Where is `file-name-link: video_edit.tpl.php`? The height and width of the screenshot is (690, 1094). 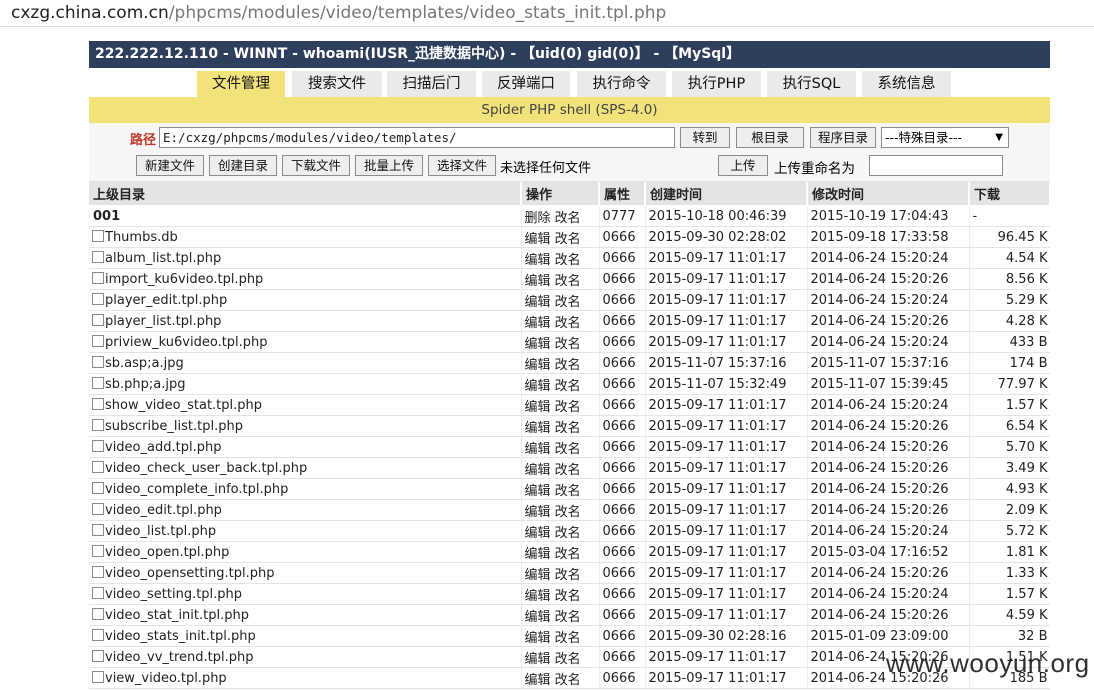 file-name-link: video_edit.tpl.php is located at coordinates (163, 510).